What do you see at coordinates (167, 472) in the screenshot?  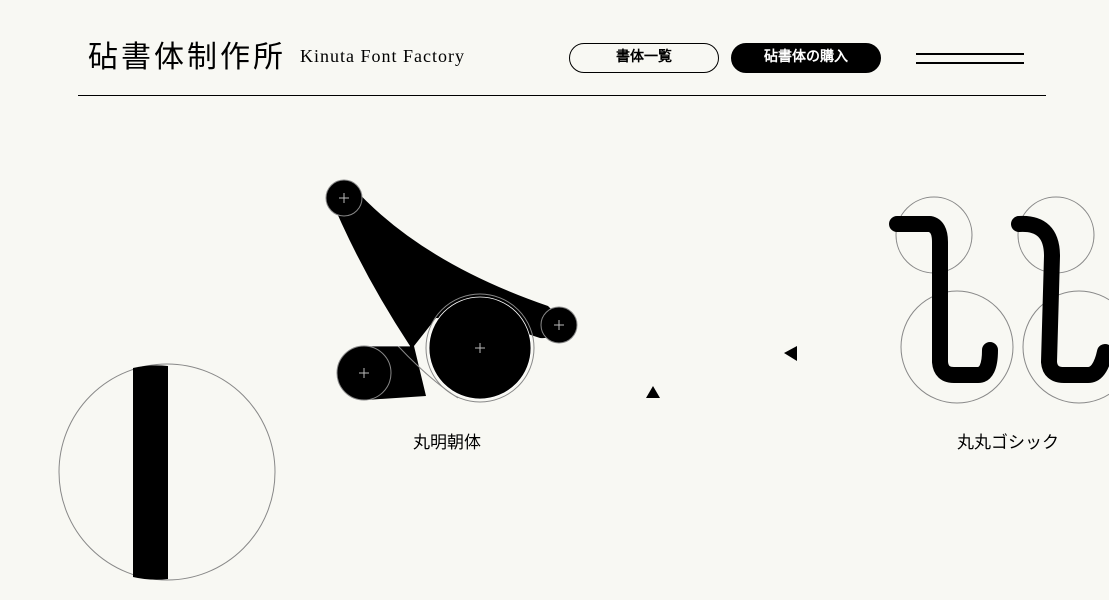 I see `vertical-stroke-circle` at bounding box center [167, 472].